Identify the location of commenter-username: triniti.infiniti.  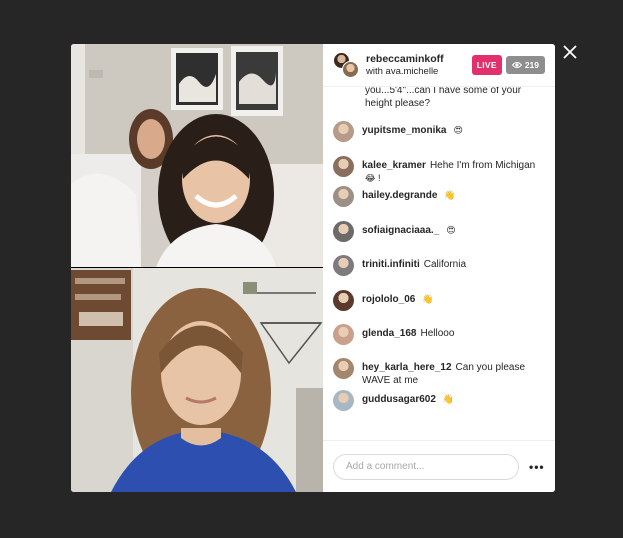
(391, 264).